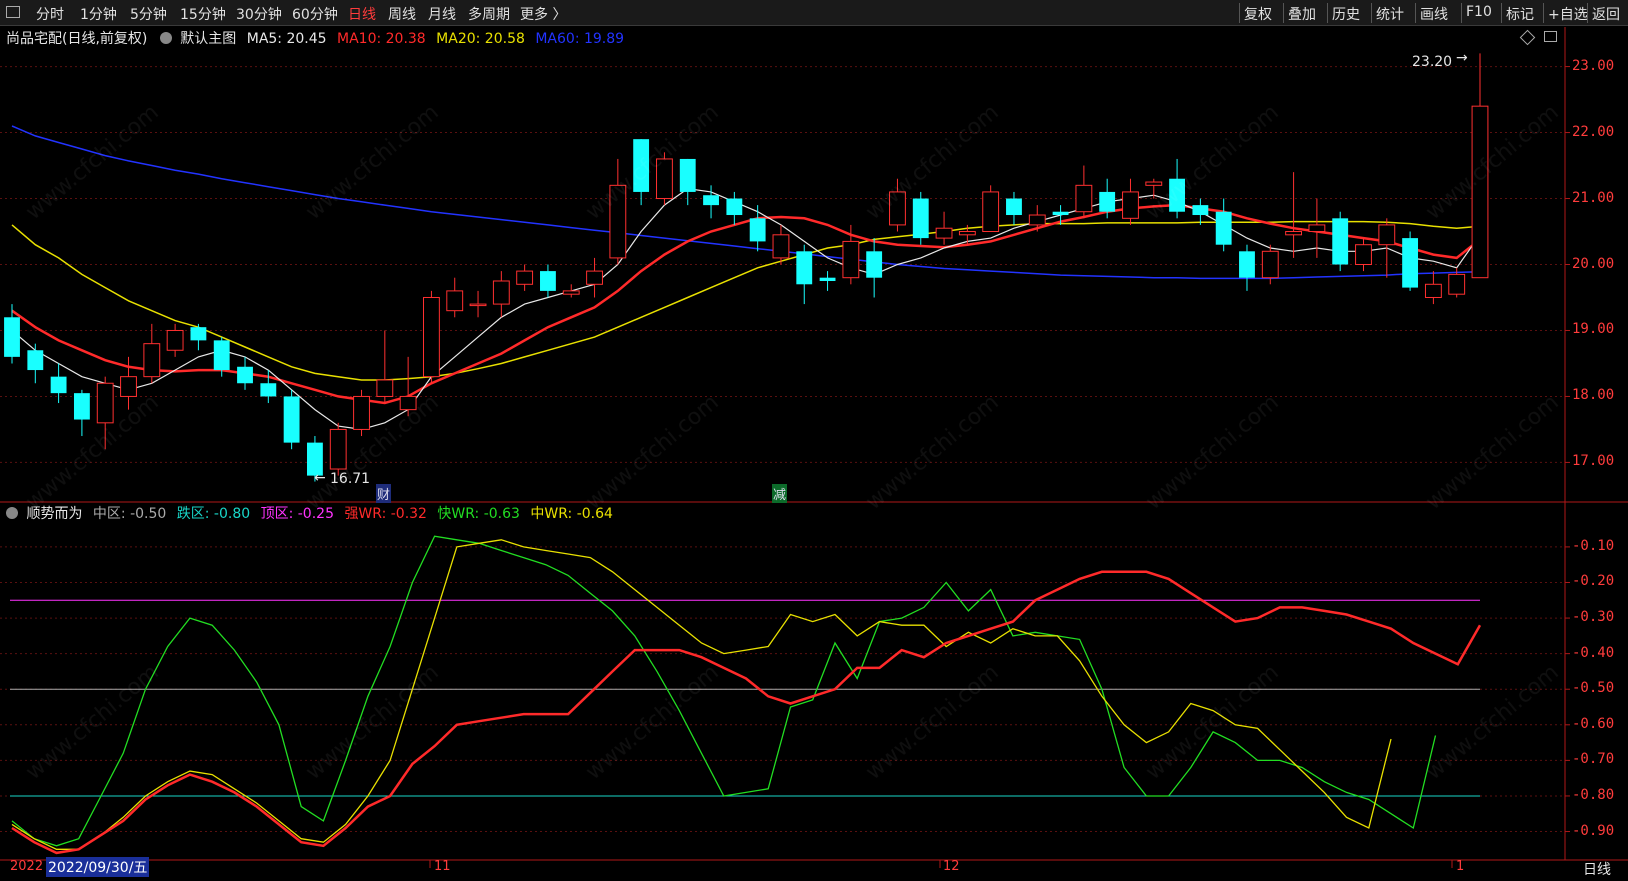  Describe the element at coordinates (780, 493) in the screenshot. I see `reduce-holding-marker: 减` at that location.